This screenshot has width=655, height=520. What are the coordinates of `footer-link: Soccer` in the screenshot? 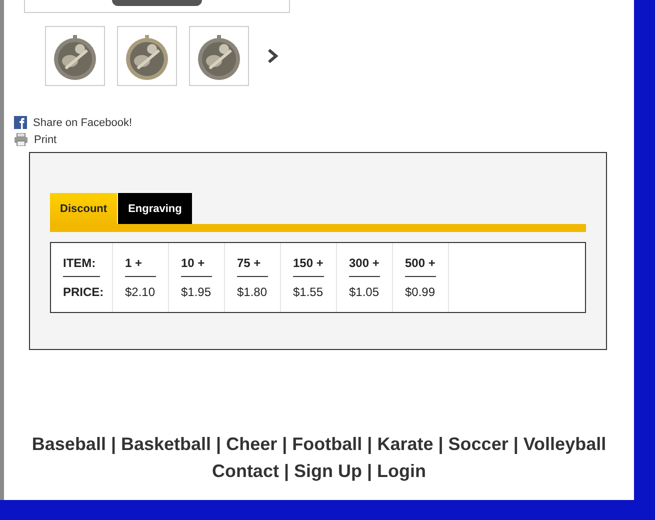 It's located at (478, 444).